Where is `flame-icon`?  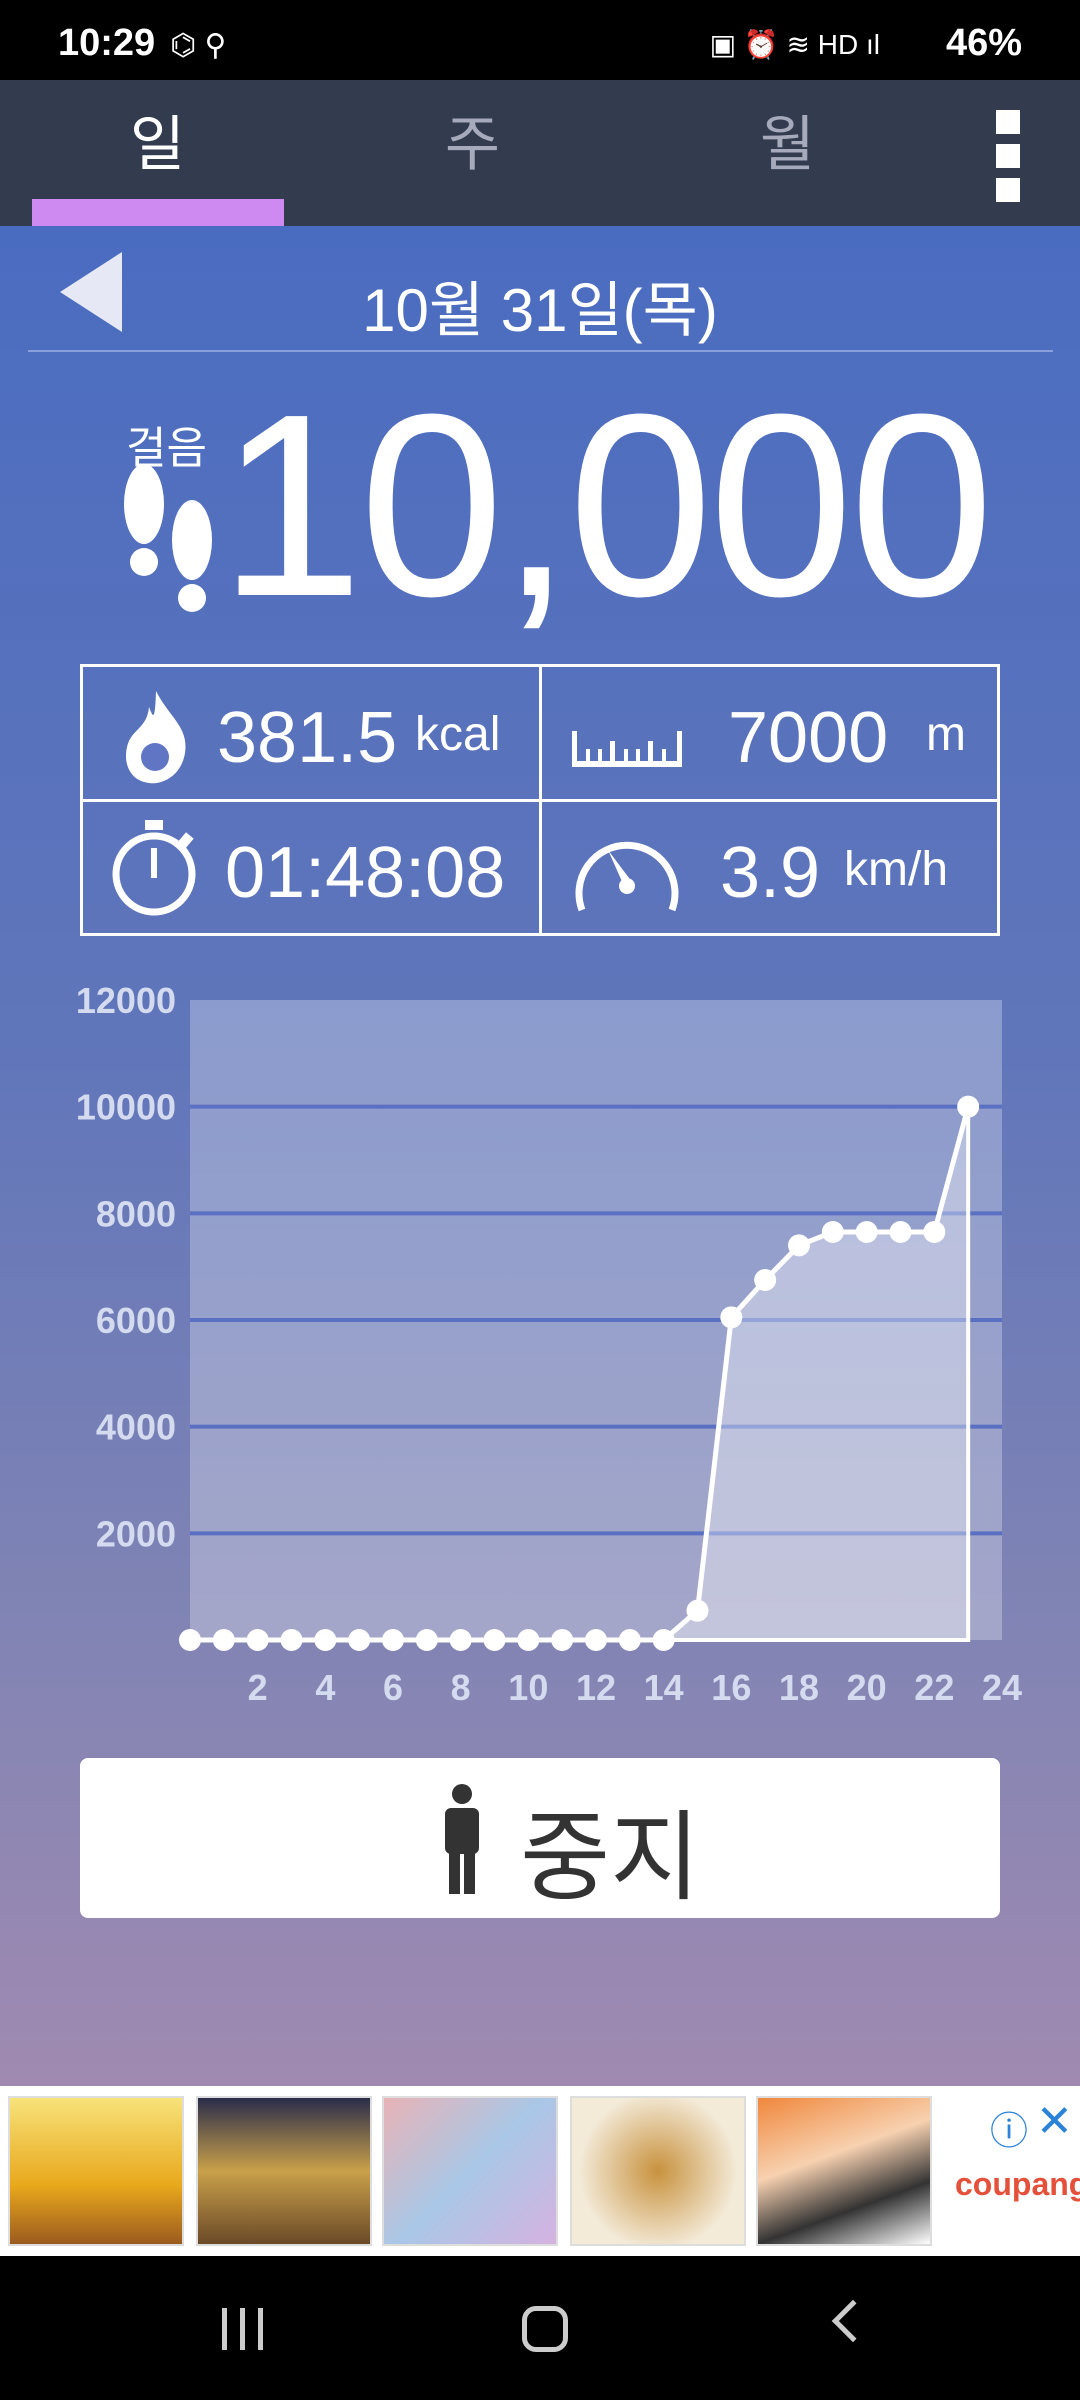 flame-icon is located at coordinates (155, 737).